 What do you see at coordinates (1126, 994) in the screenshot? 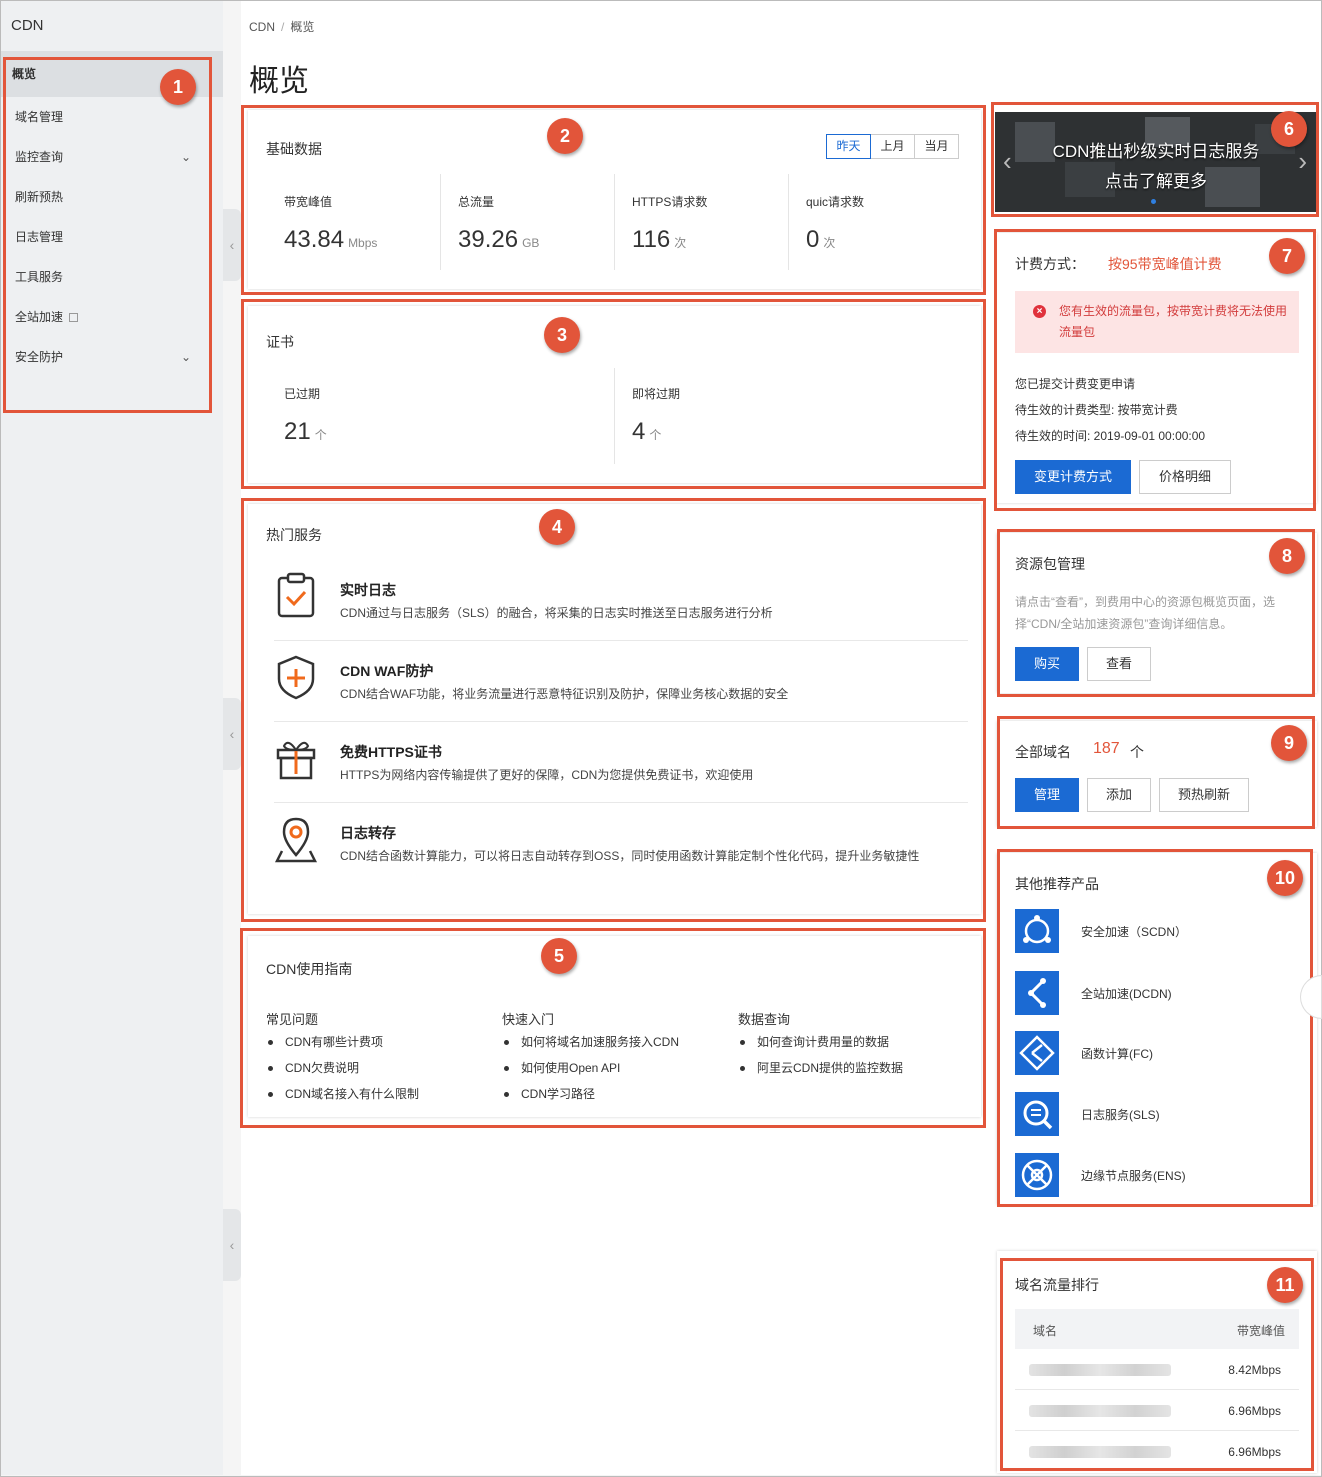
I see `product-name: 全站加速(DCDN)` at bounding box center [1126, 994].